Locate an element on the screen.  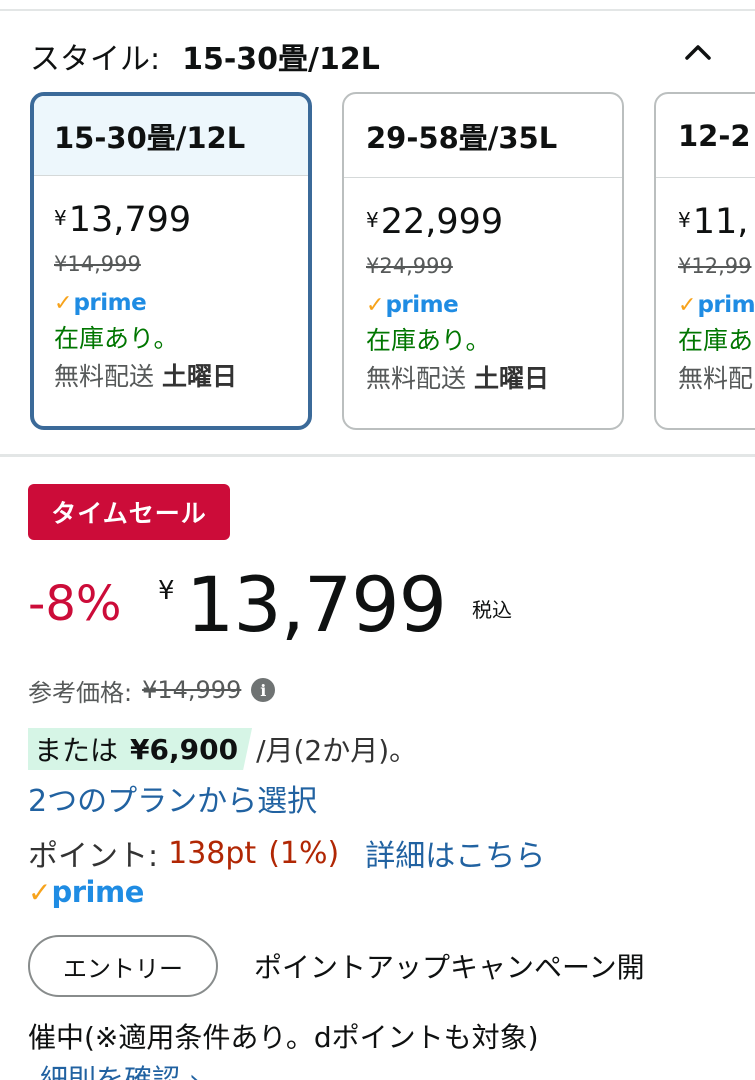
deal-price-row: -8% ¥ 13,799 税込 is located at coordinates (378, 607).